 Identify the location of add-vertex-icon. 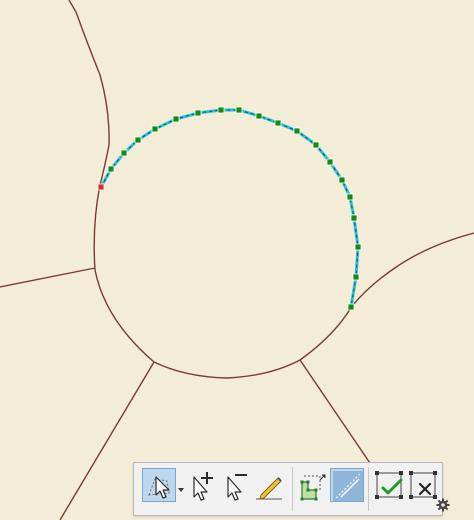
(203, 486).